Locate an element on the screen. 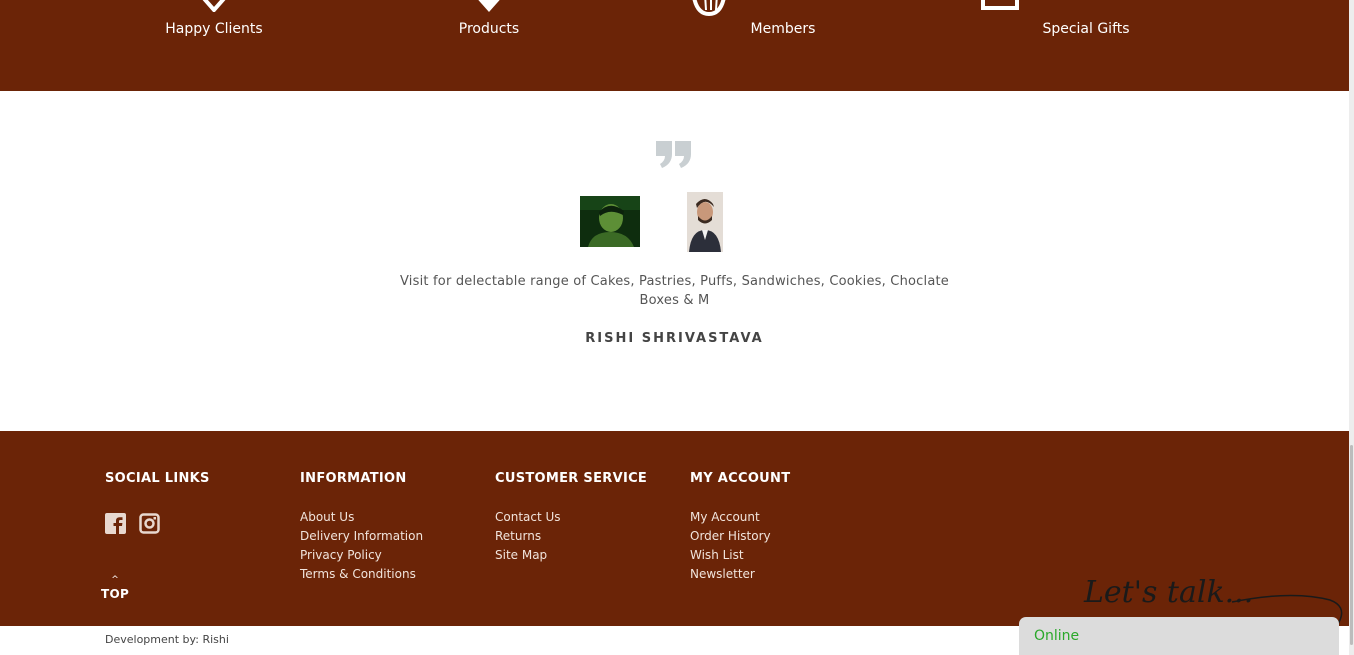  stat-label: Products is located at coordinates (489, 29).